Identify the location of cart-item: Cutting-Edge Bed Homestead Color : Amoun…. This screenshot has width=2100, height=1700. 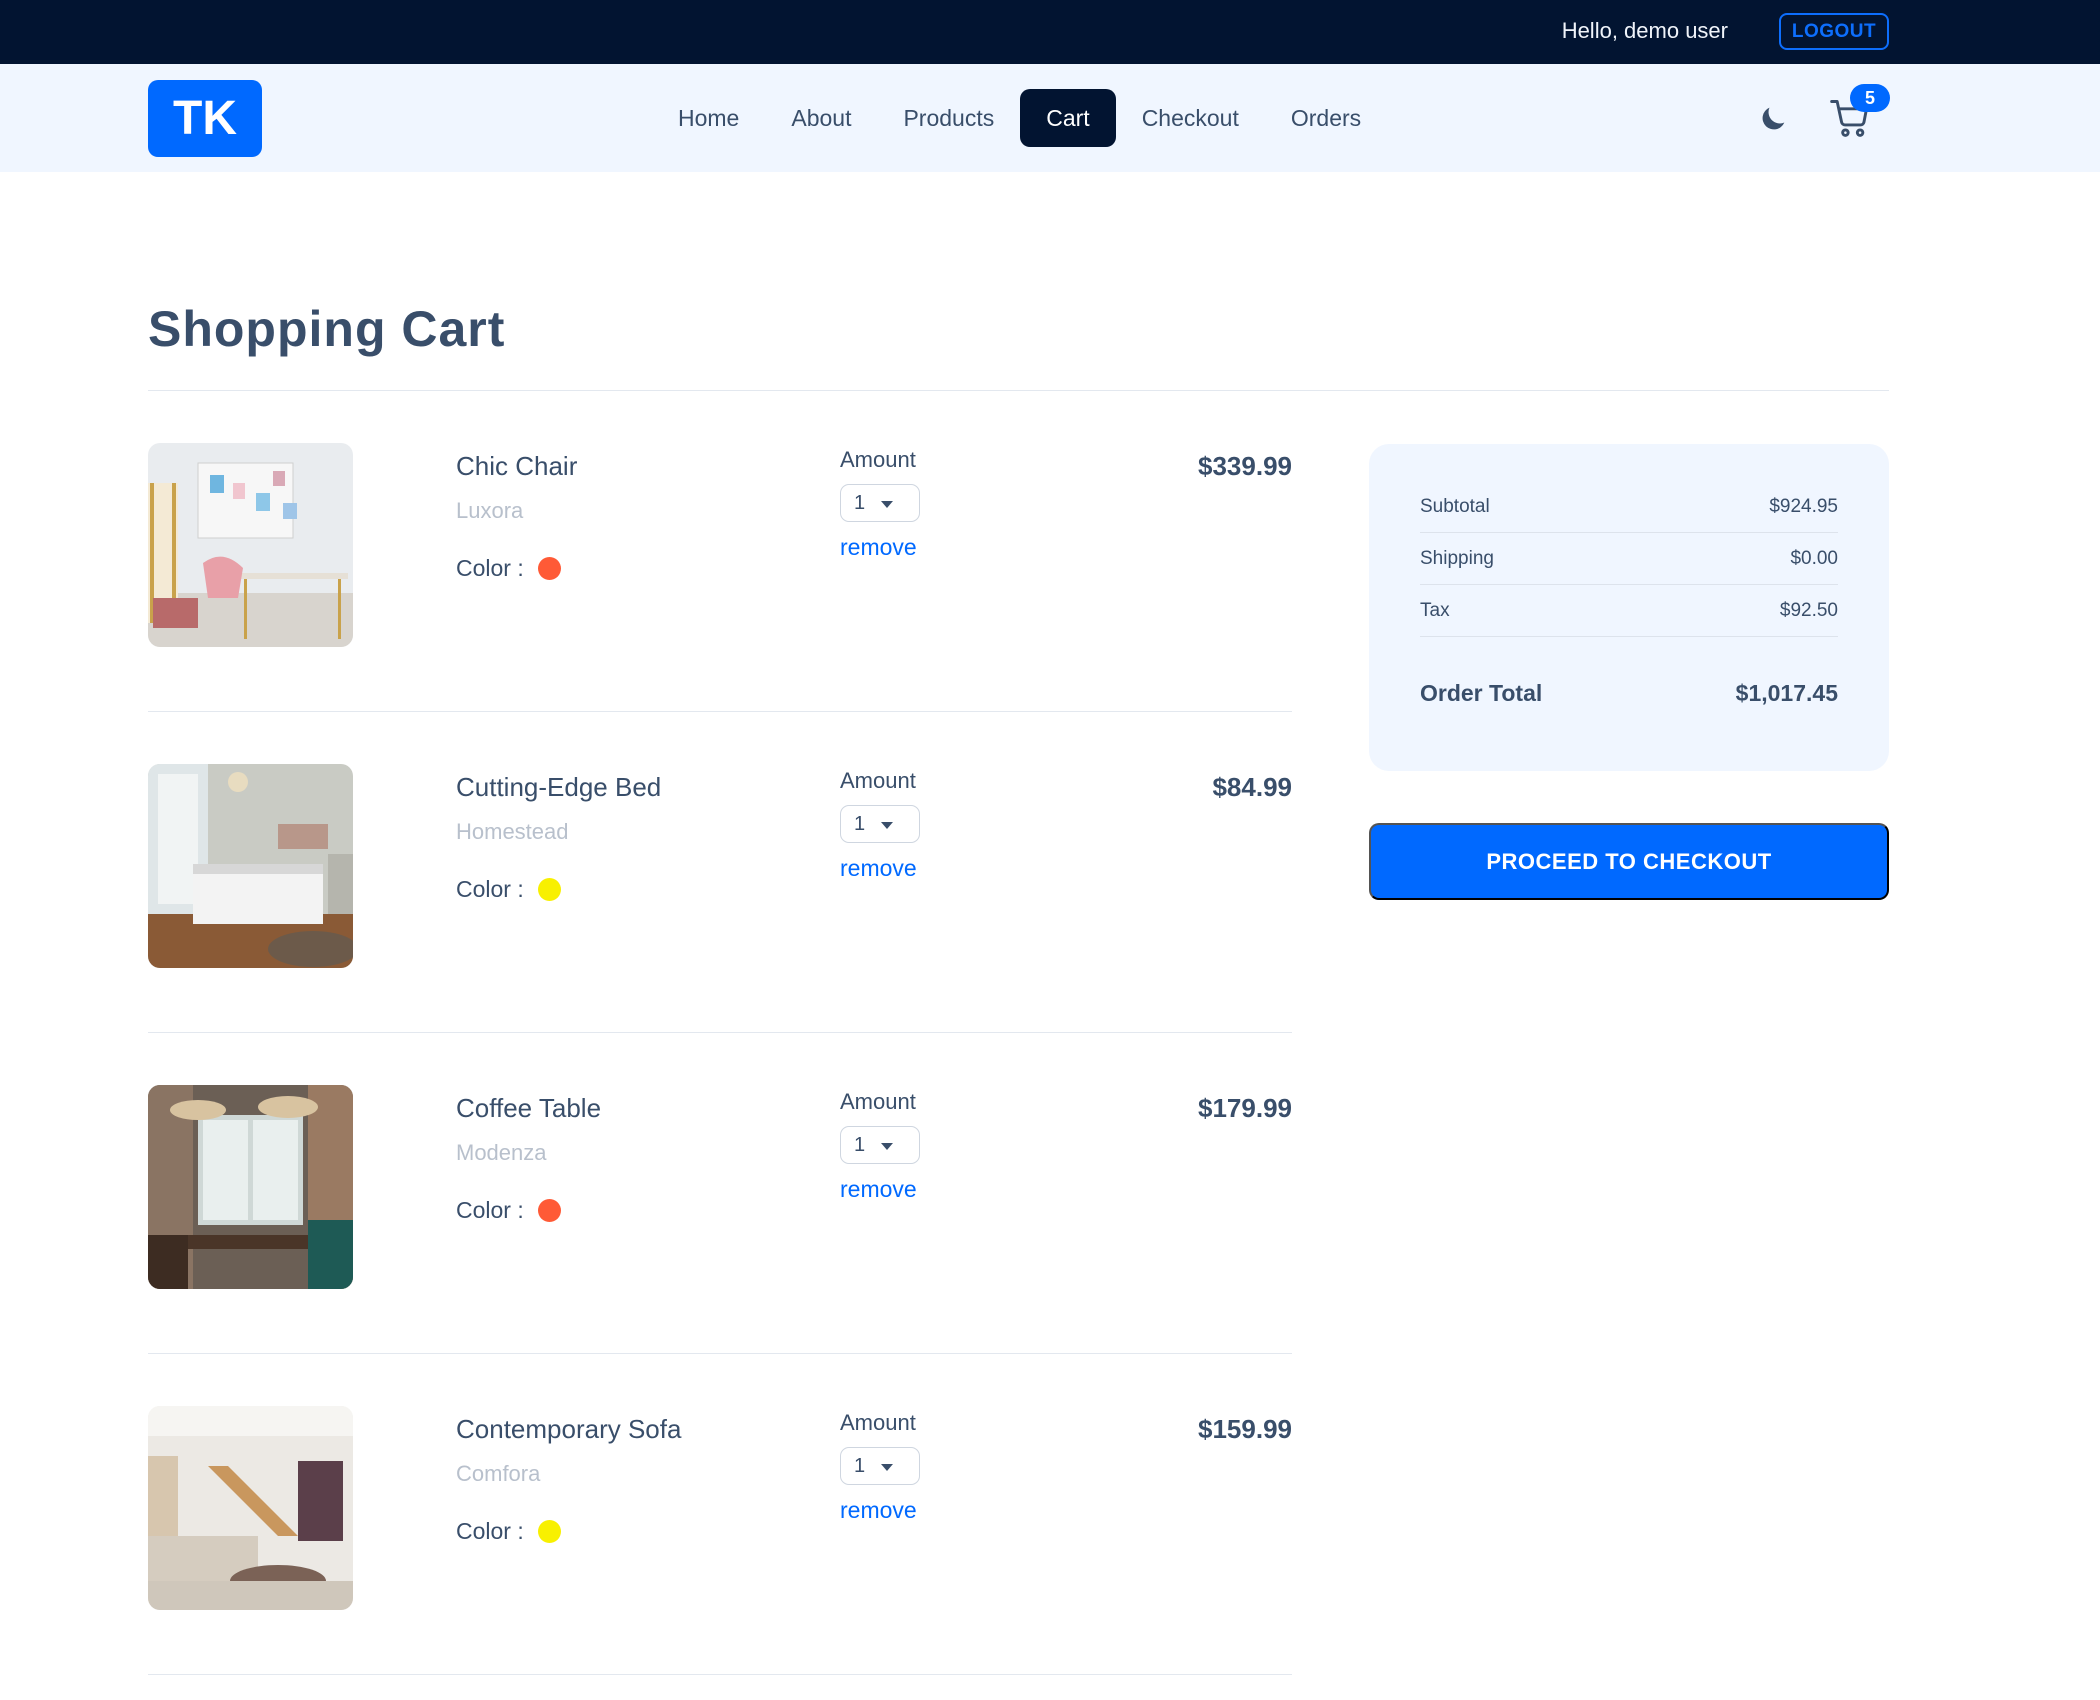
(720, 872).